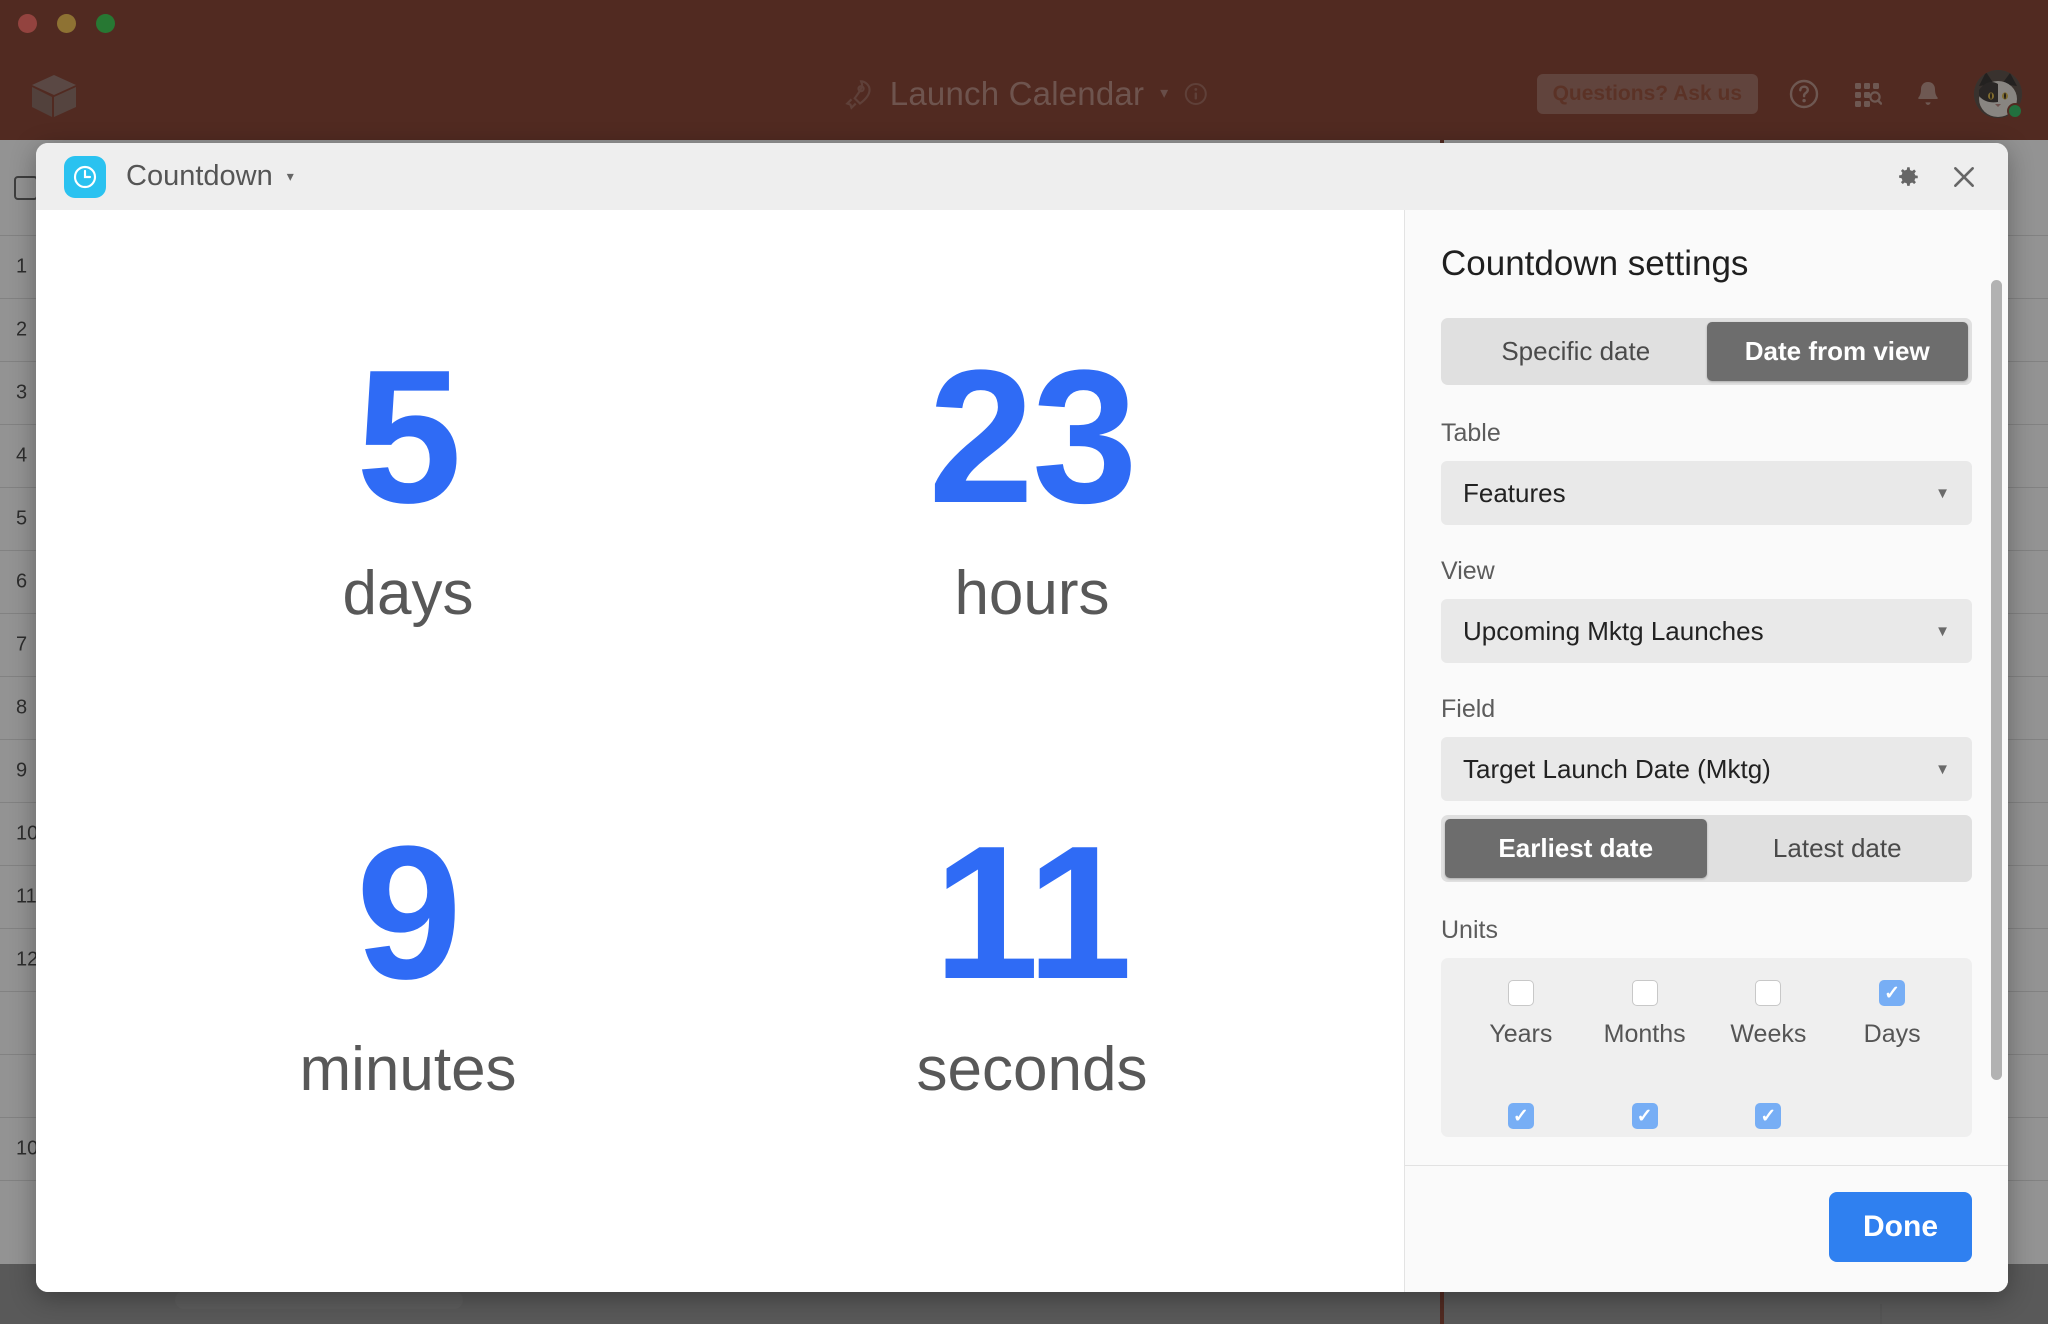  Describe the element at coordinates (1032, 1069) in the screenshot. I see `countdown-label: seconds` at that location.